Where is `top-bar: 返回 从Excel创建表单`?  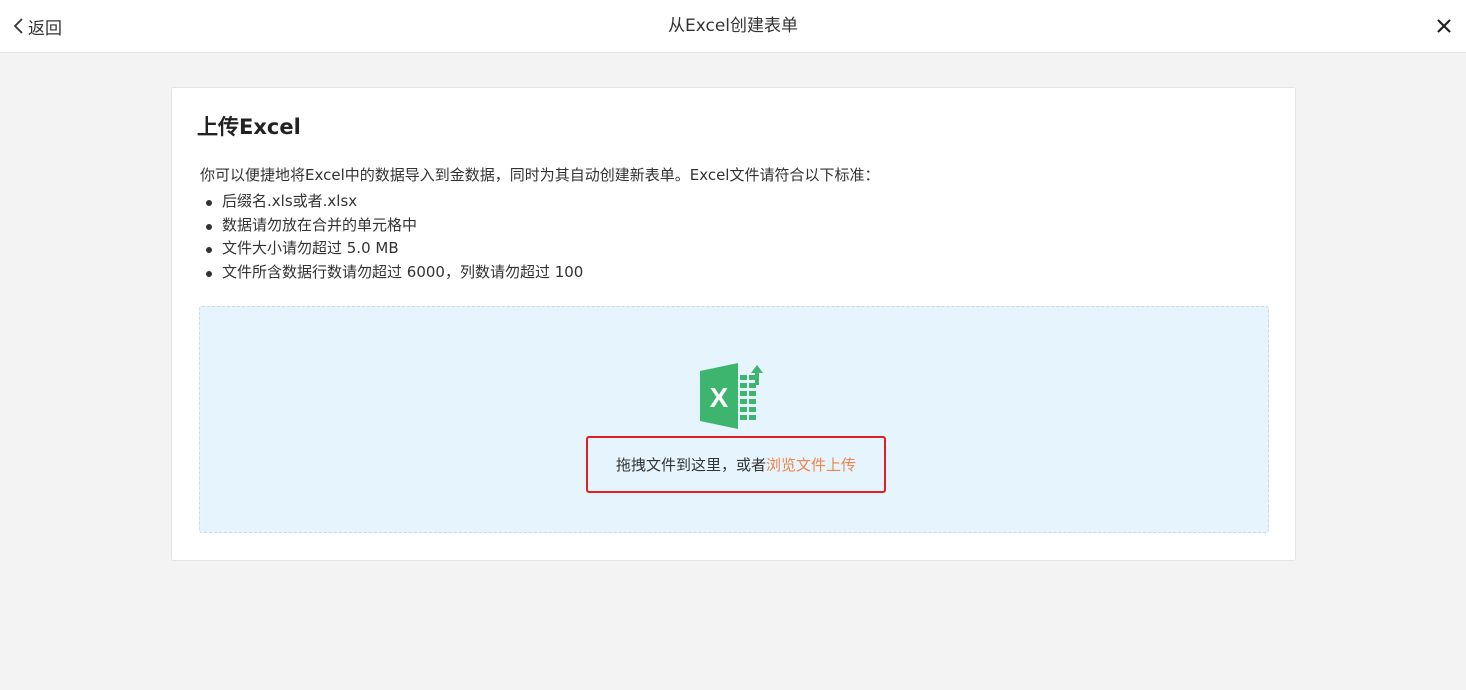 top-bar: 返回 从Excel创建表单 is located at coordinates (733, 26).